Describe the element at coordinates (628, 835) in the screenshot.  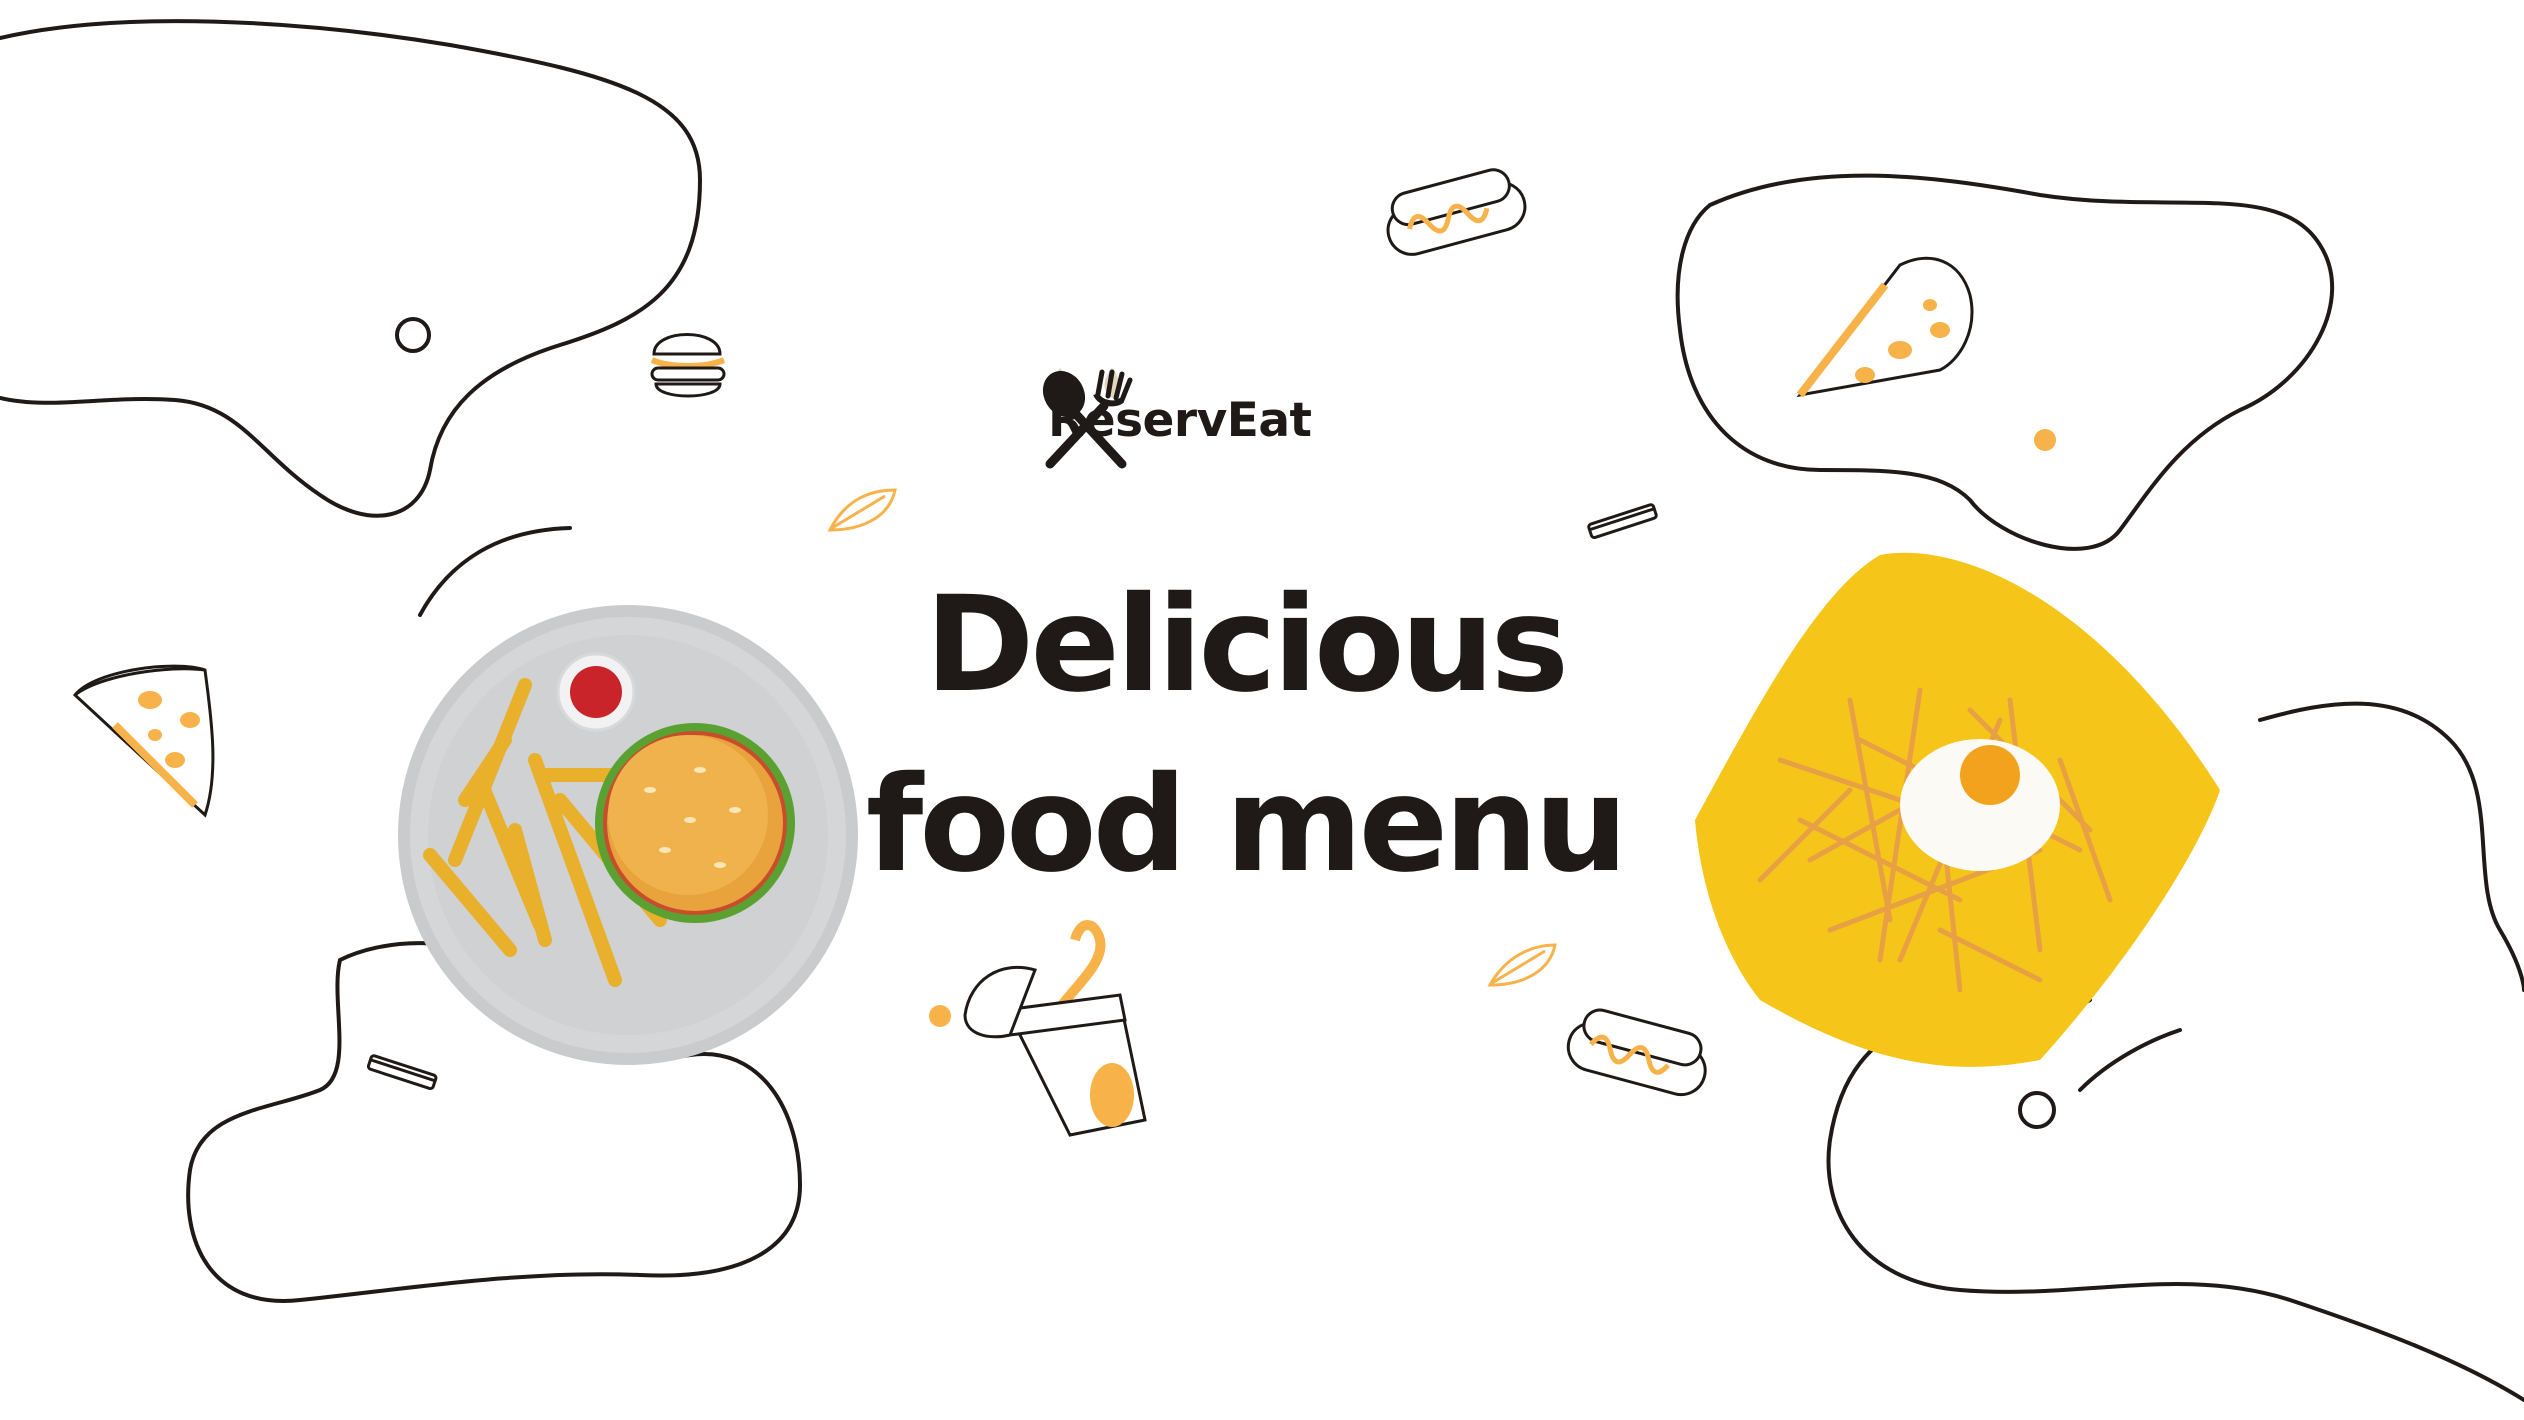
I see `burger-plate-image` at that location.